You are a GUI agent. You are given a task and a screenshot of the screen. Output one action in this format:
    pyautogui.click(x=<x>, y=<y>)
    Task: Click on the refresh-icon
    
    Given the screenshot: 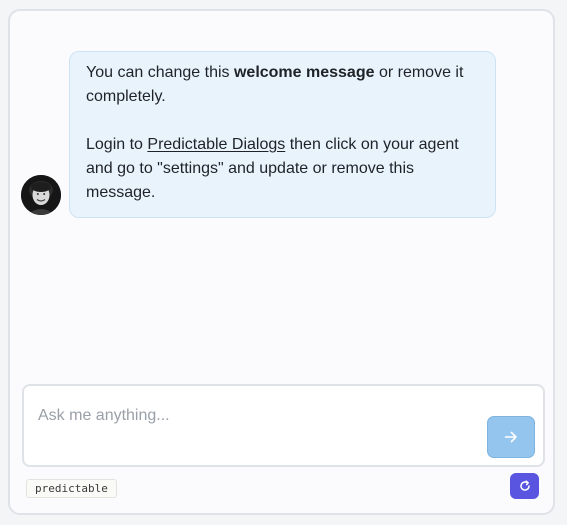 What is the action you would take?
    pyautogui.click(x=524, y=485)
    